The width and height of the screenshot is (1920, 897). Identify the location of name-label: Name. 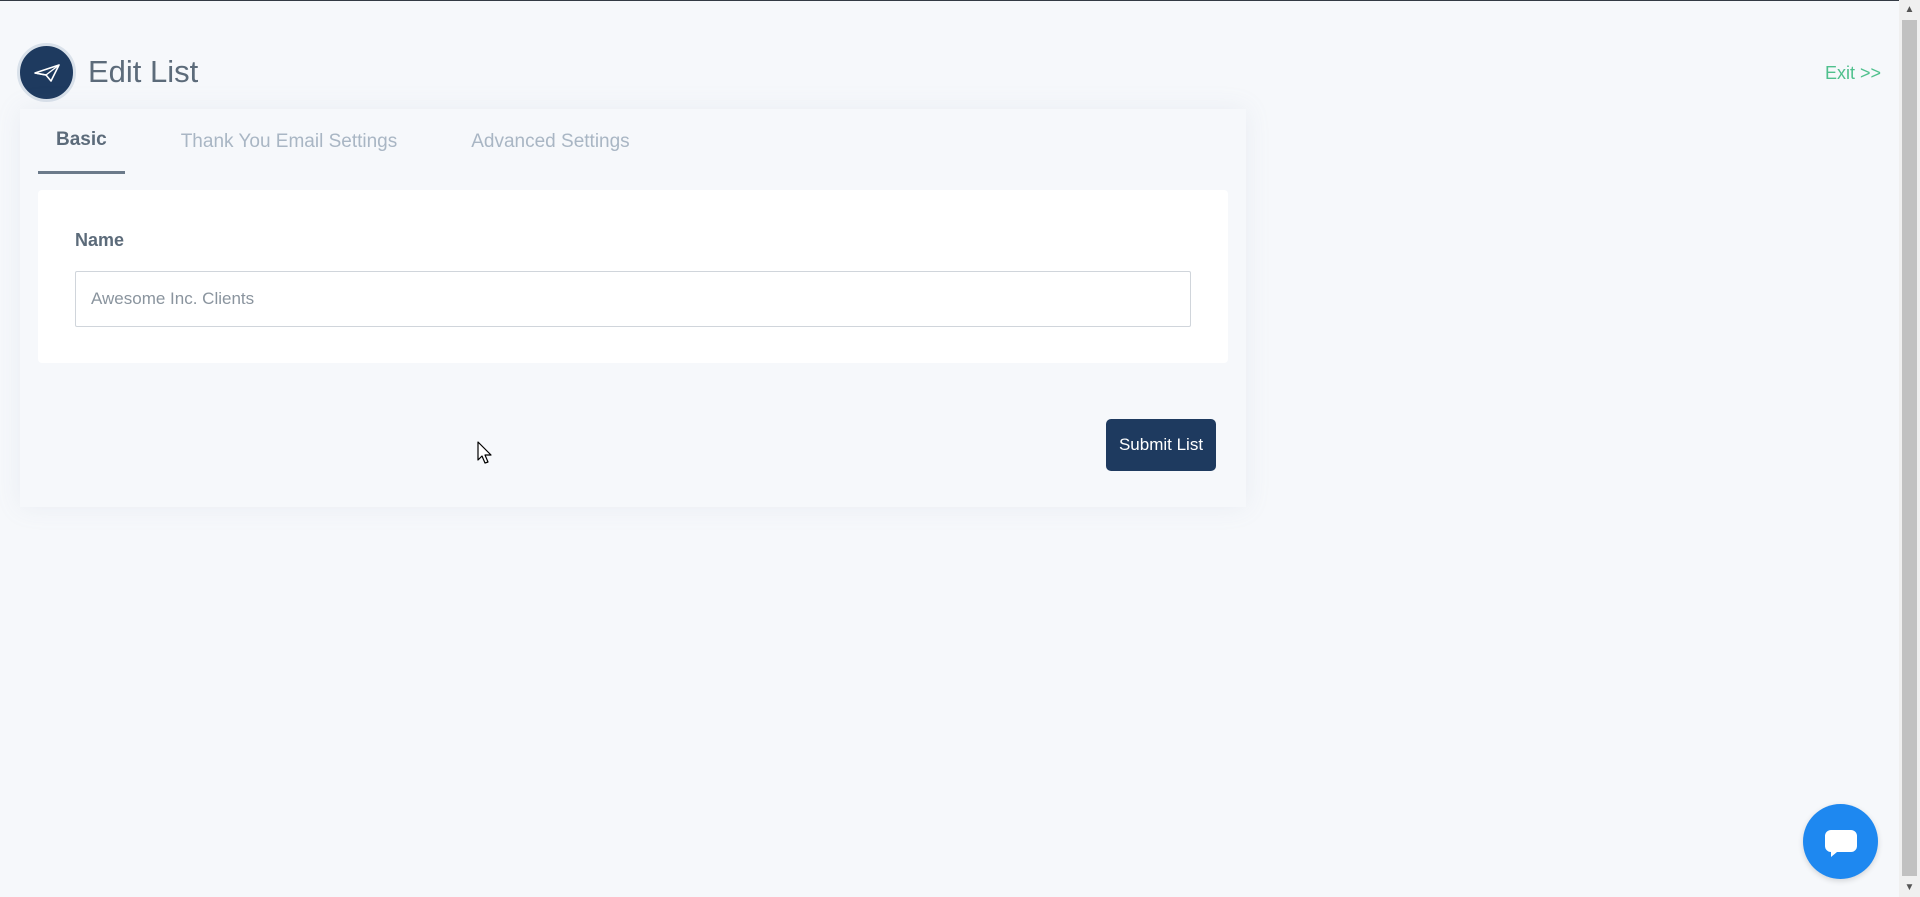
(100, 240).